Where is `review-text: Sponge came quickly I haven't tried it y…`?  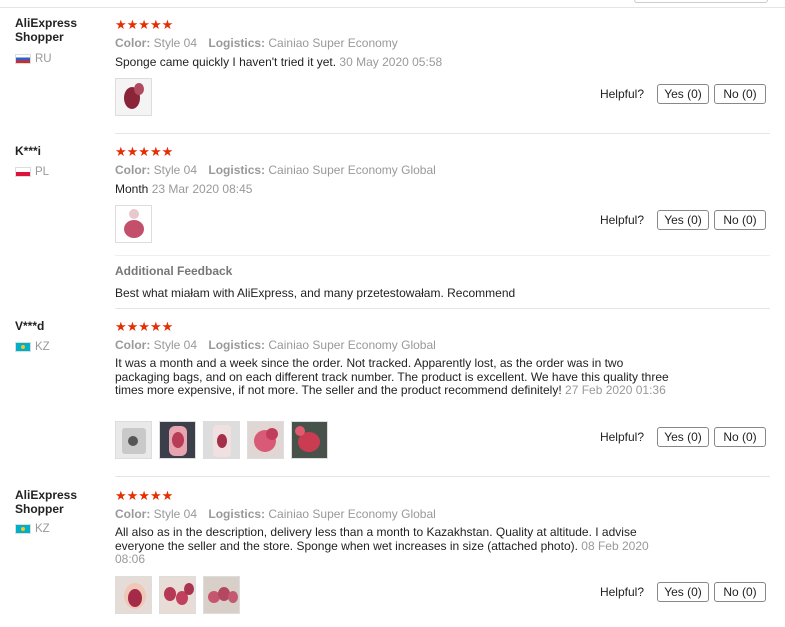
review-text: Sponge came quickly I haven't tried it y… is located at coordinates (279, 62).